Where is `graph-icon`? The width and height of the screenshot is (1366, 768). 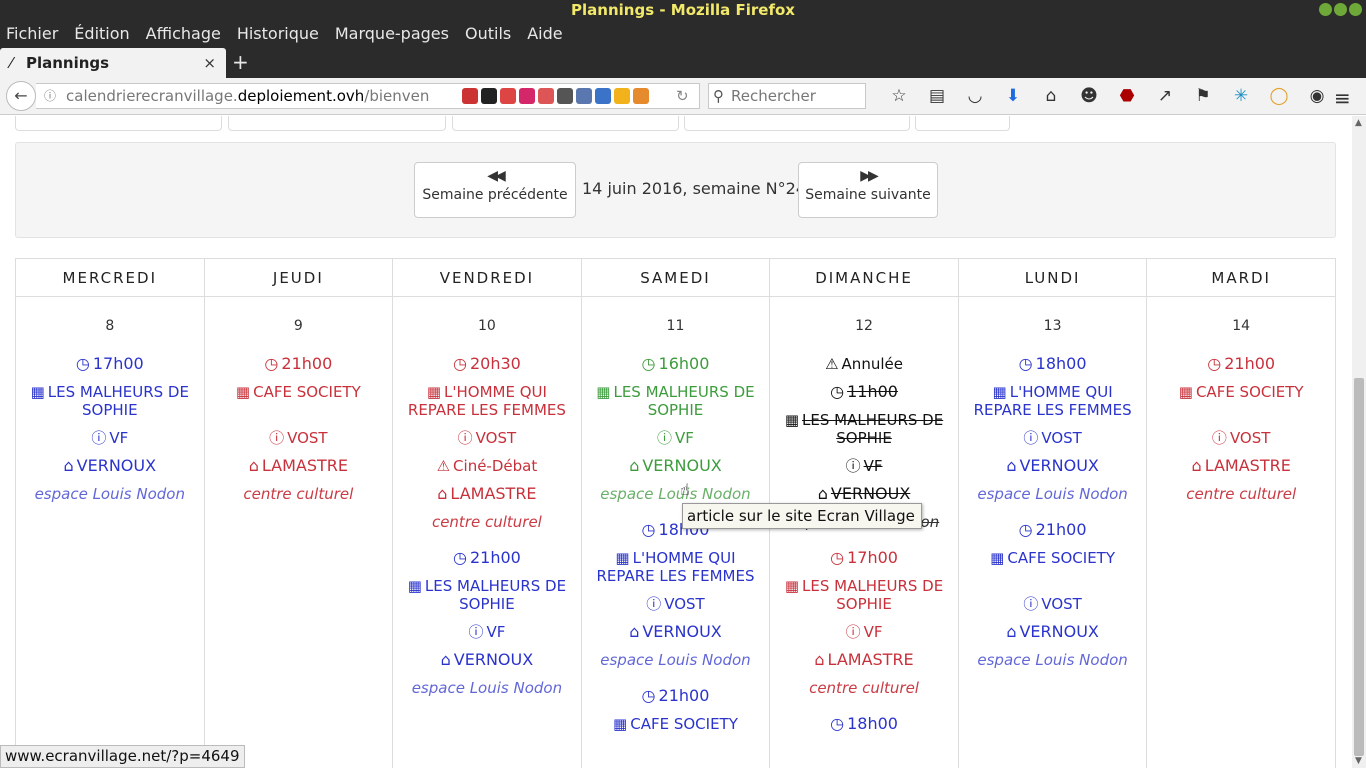 graph-icon is located at coordinates (641, 96).